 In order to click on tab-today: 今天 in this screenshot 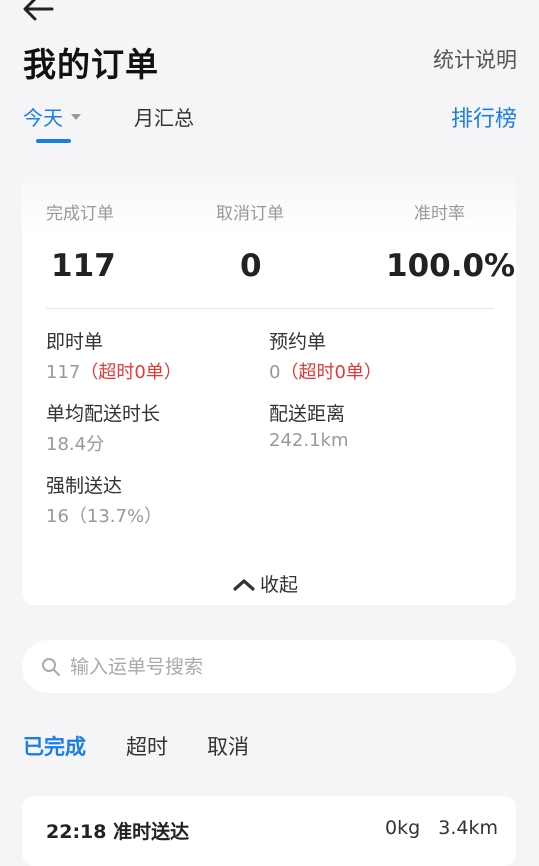, I will do `click(52, 116)`.